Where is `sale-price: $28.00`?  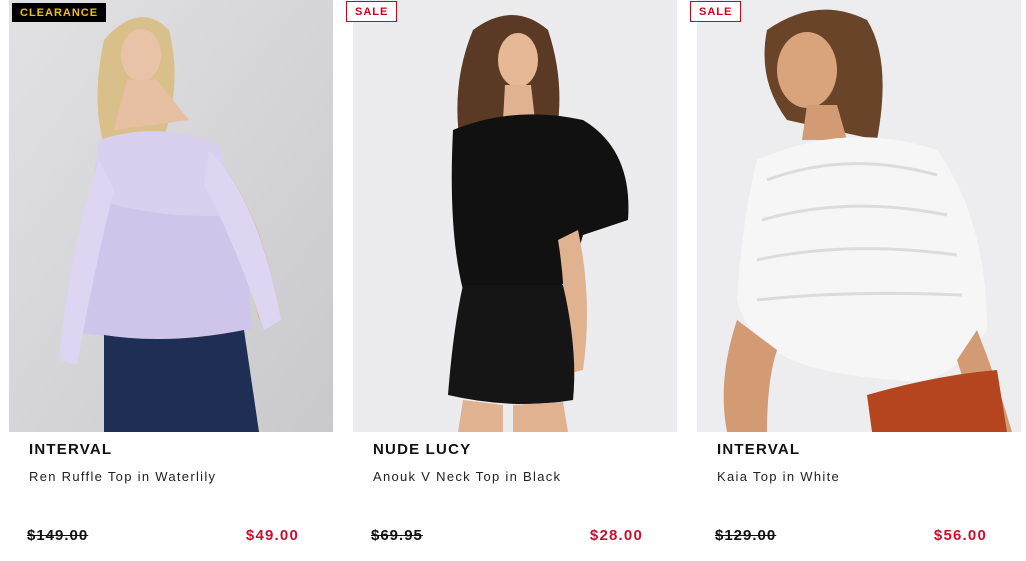
sale-price: $28.00 is located at coordinates (616, 535).